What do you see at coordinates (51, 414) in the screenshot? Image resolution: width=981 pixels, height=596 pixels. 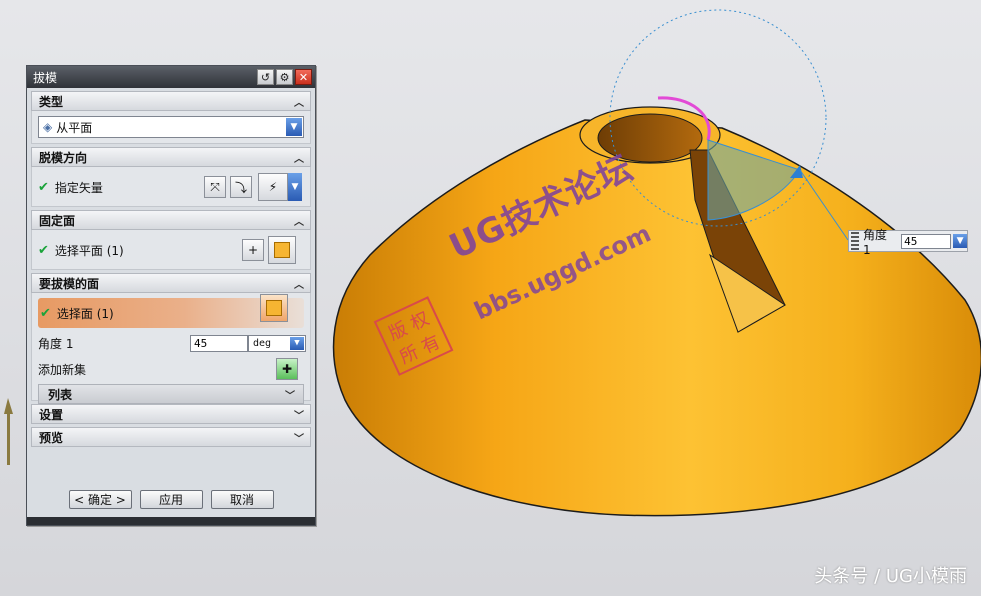 I see `section-settings-title: 设置` at bounding box center [51, 414].